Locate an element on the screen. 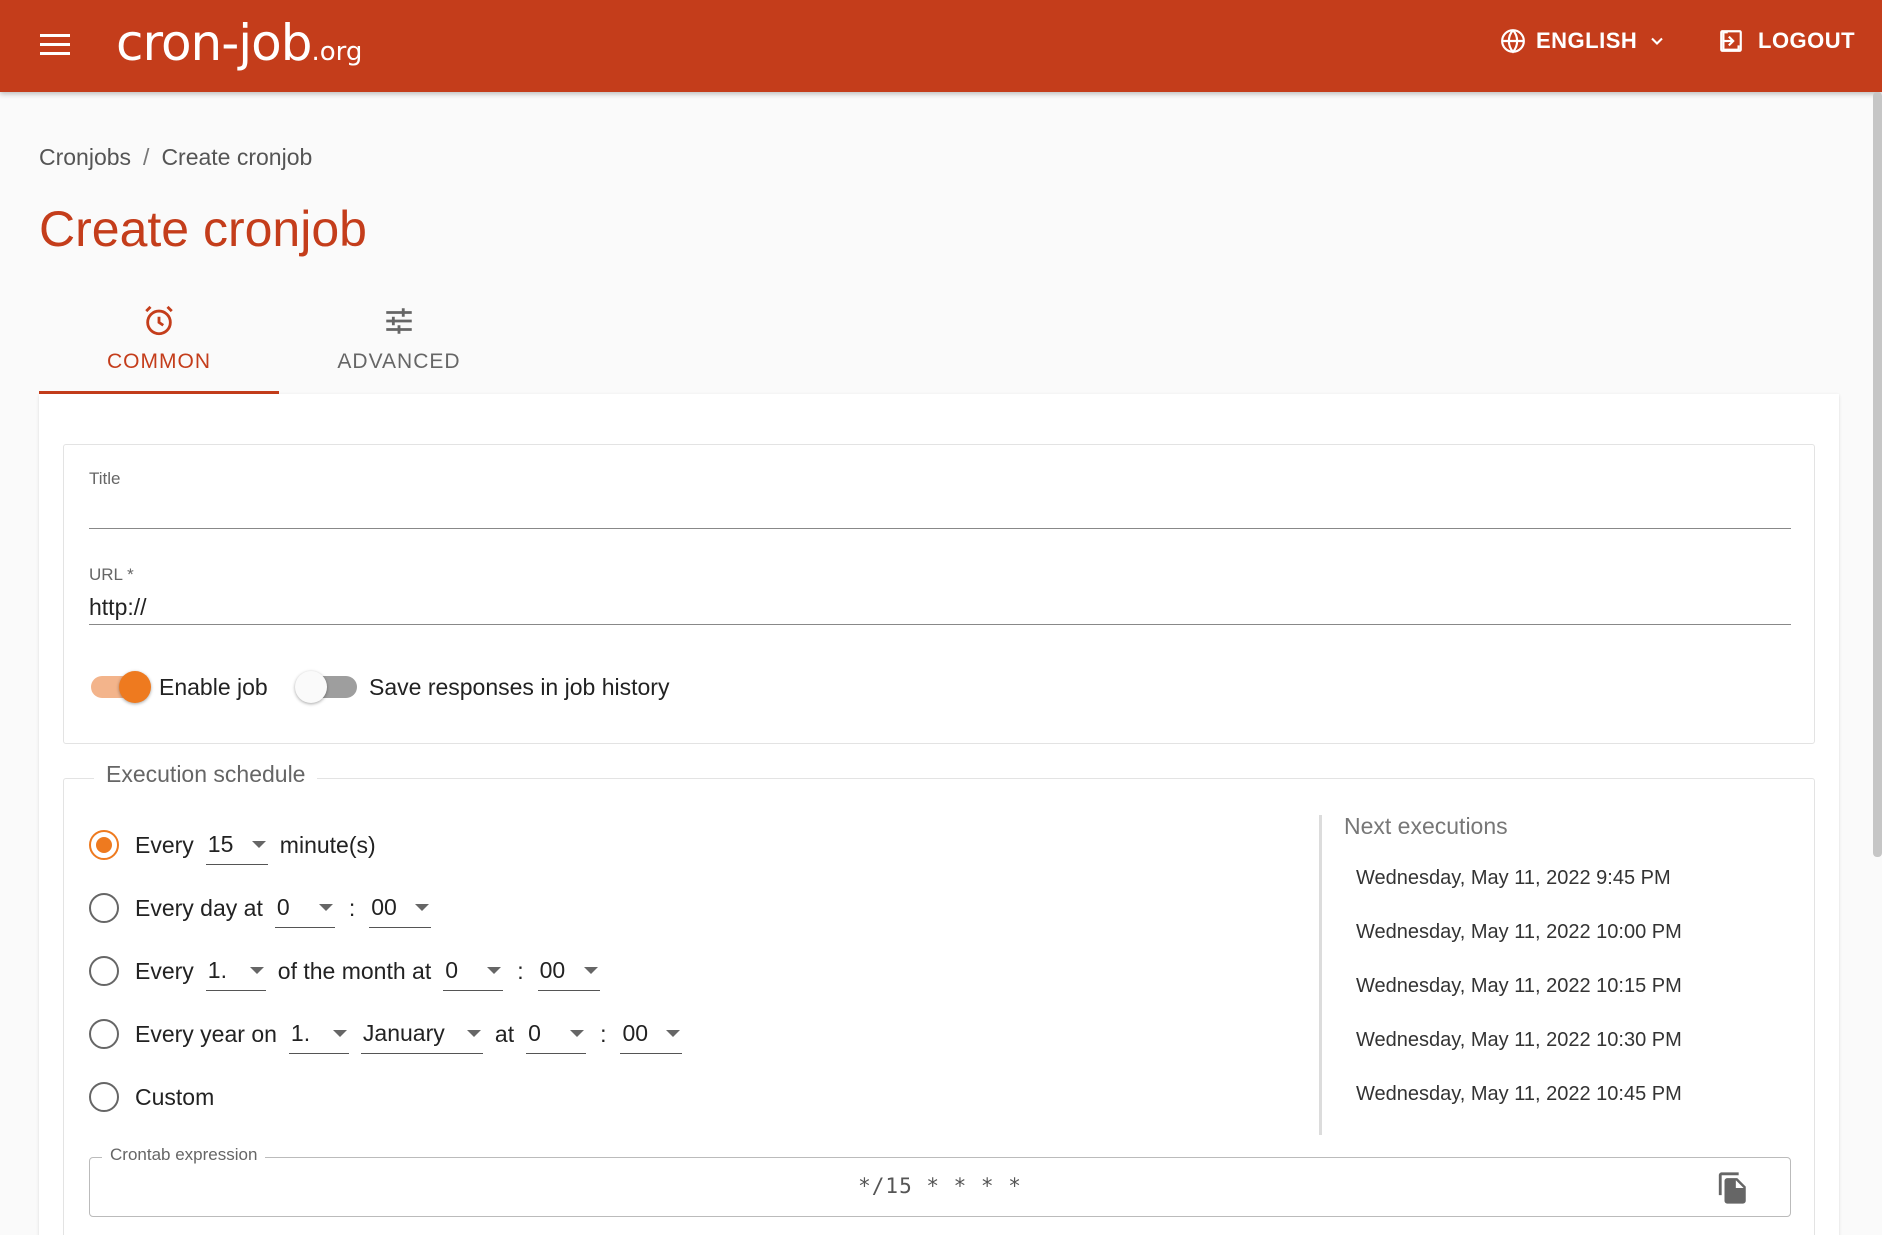 The image size is (1882, 1235). save-responses-toggle-knob is located at coordinates (311, 687).